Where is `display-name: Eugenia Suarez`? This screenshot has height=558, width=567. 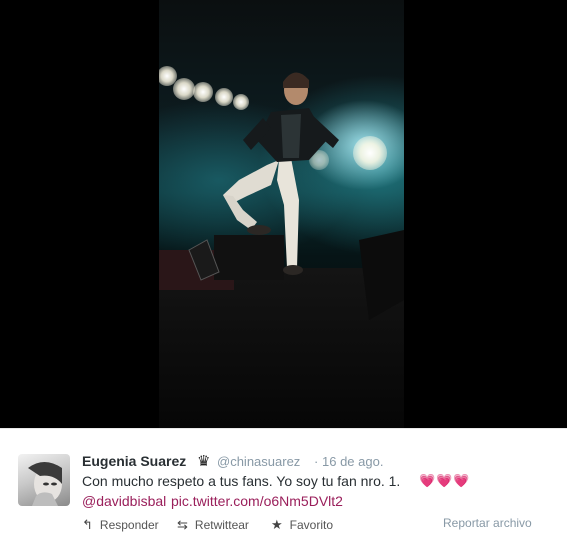 display-name: Eugenia Suarez is located at coordinates (134, 461).